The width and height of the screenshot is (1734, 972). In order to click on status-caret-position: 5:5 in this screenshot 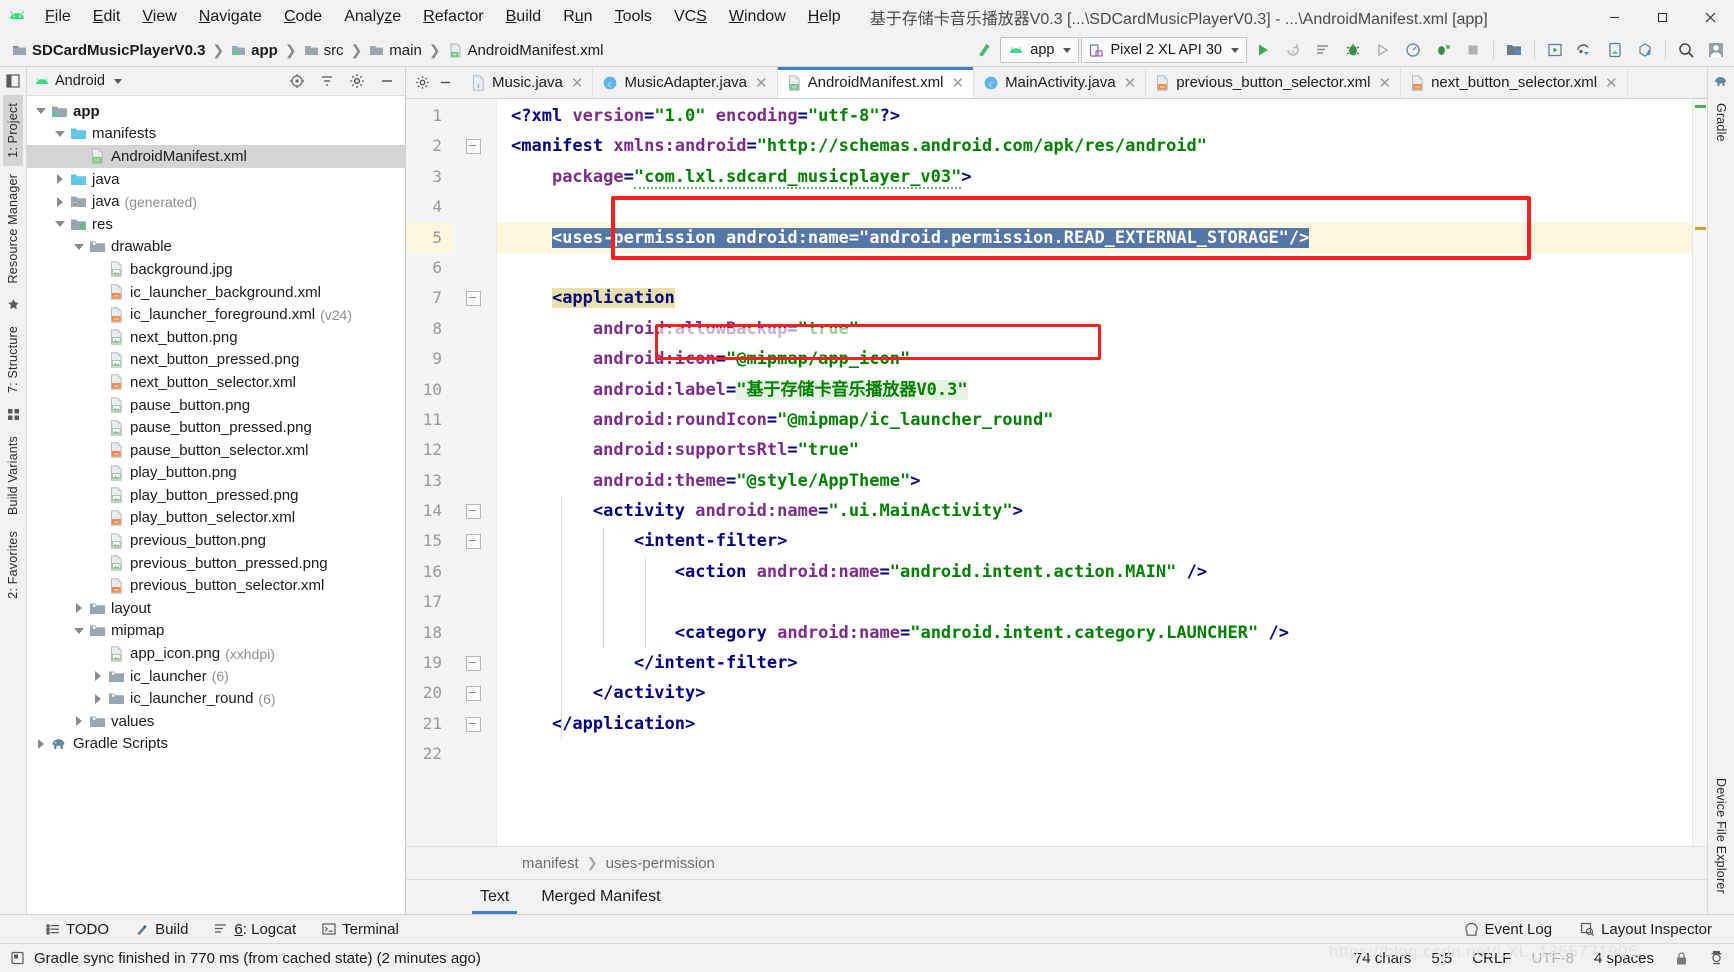, I will do `click(1441, 958)`.